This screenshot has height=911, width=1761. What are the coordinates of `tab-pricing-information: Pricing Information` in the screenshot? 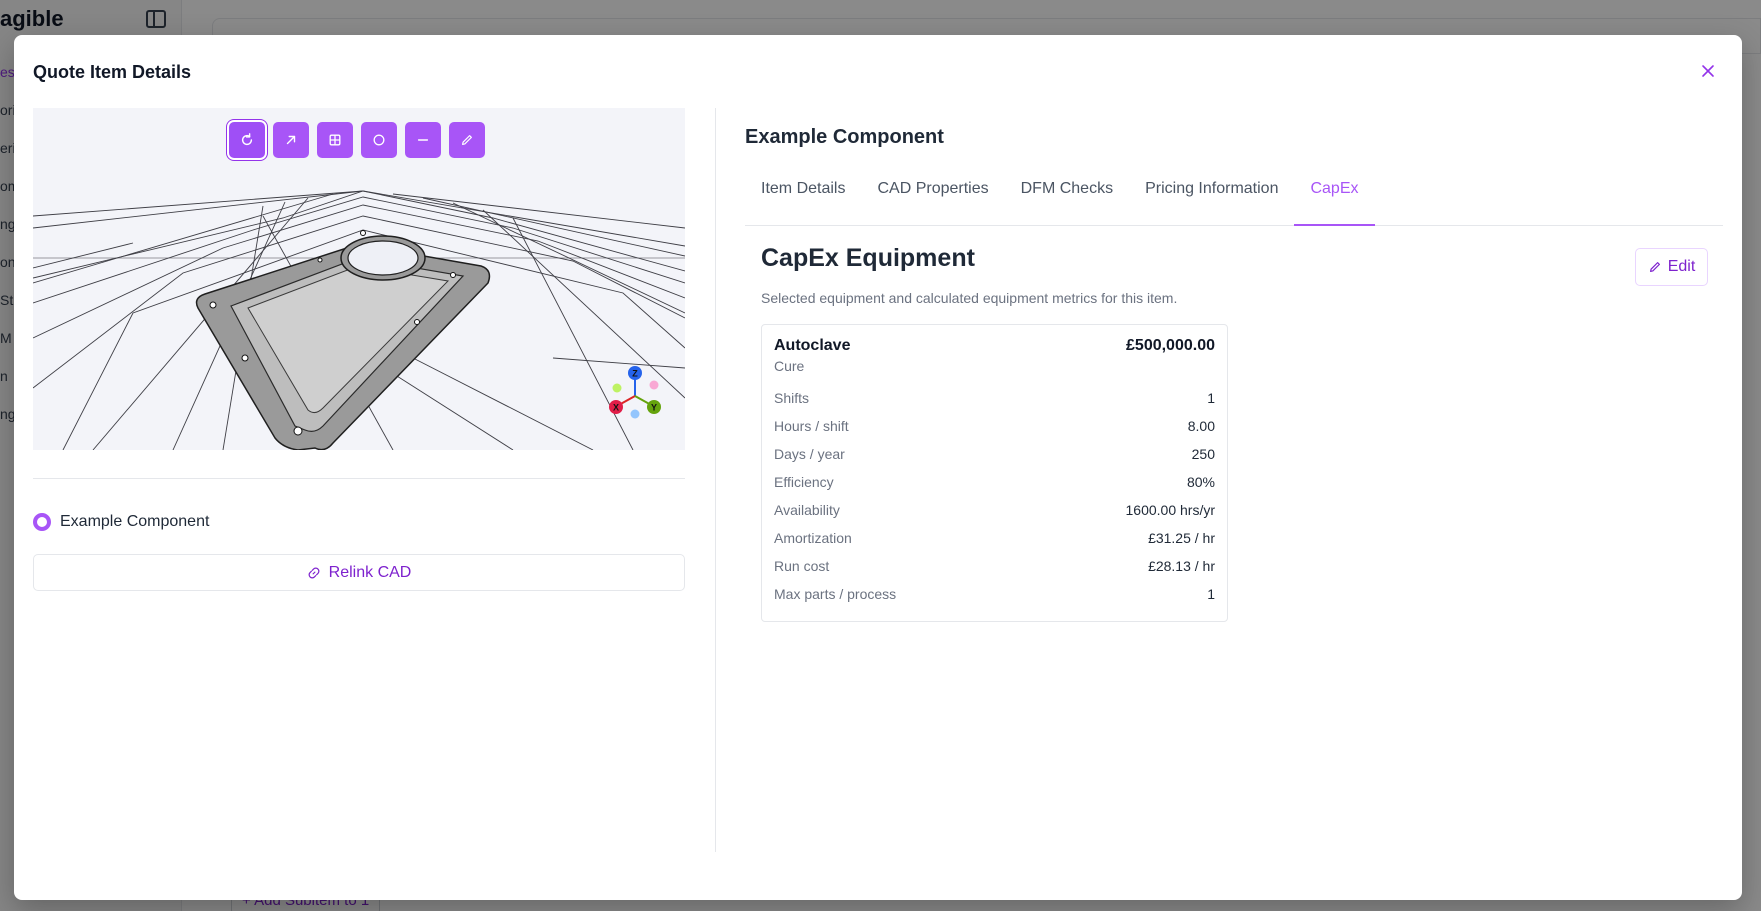 It's located at (1211, 199).